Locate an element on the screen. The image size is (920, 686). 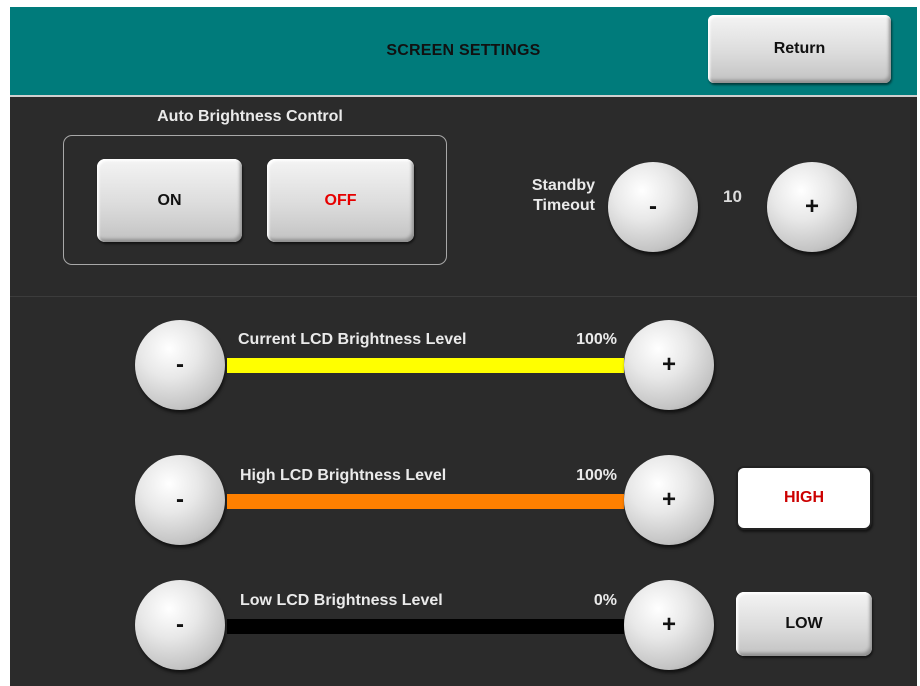
return-button: Return is located at coordinates (799, 49).